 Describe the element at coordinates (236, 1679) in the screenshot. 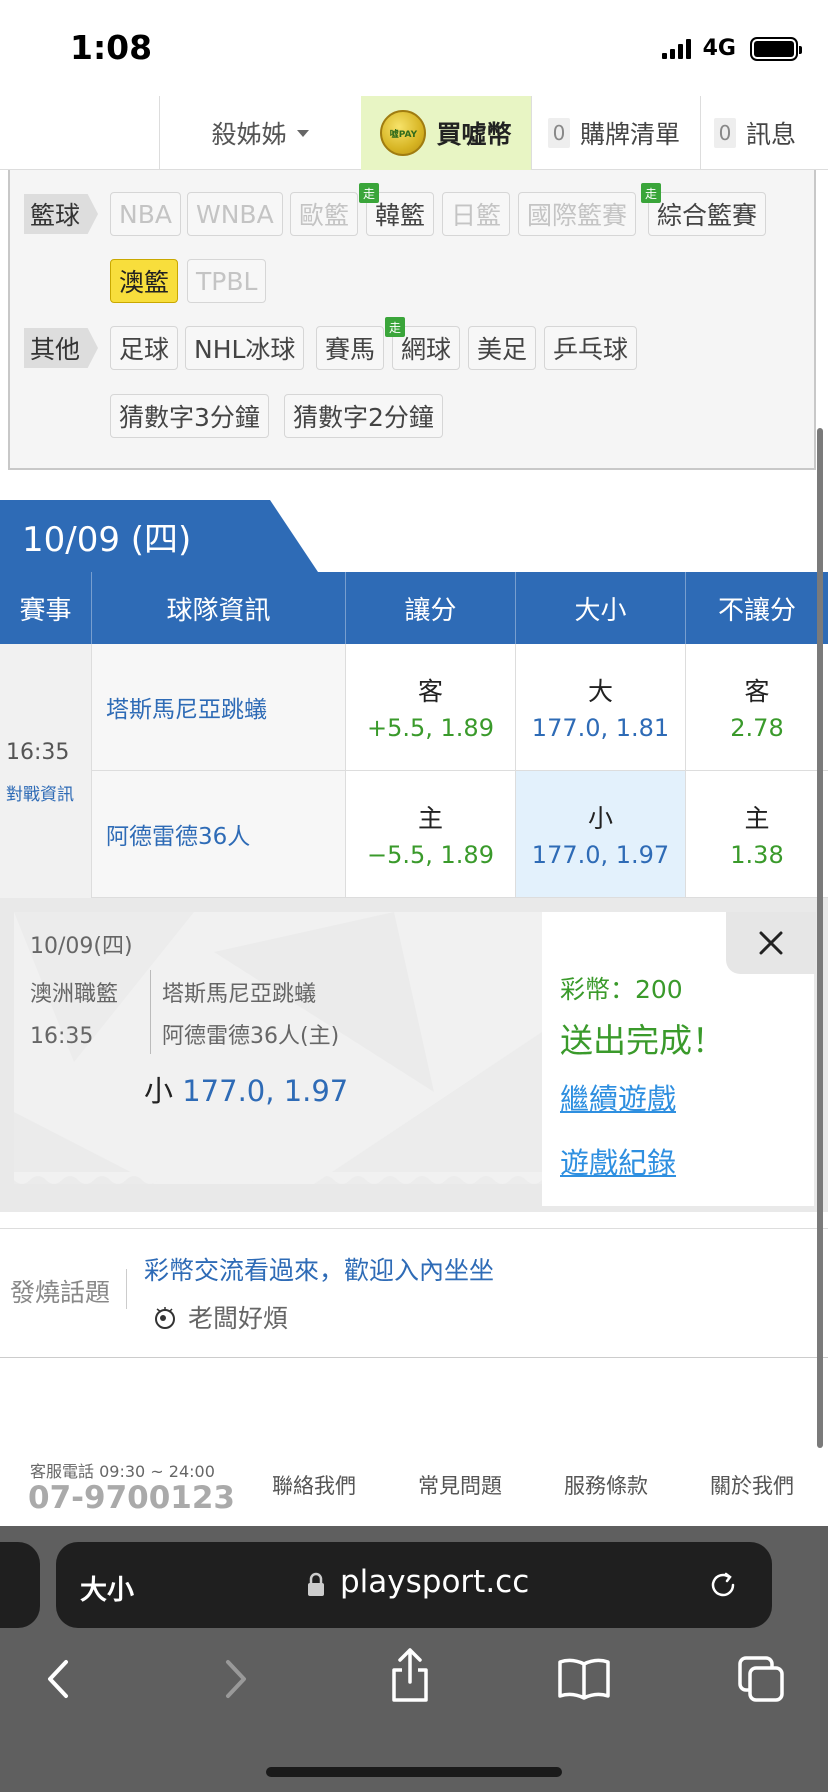

I see `forward-icon` at that location.